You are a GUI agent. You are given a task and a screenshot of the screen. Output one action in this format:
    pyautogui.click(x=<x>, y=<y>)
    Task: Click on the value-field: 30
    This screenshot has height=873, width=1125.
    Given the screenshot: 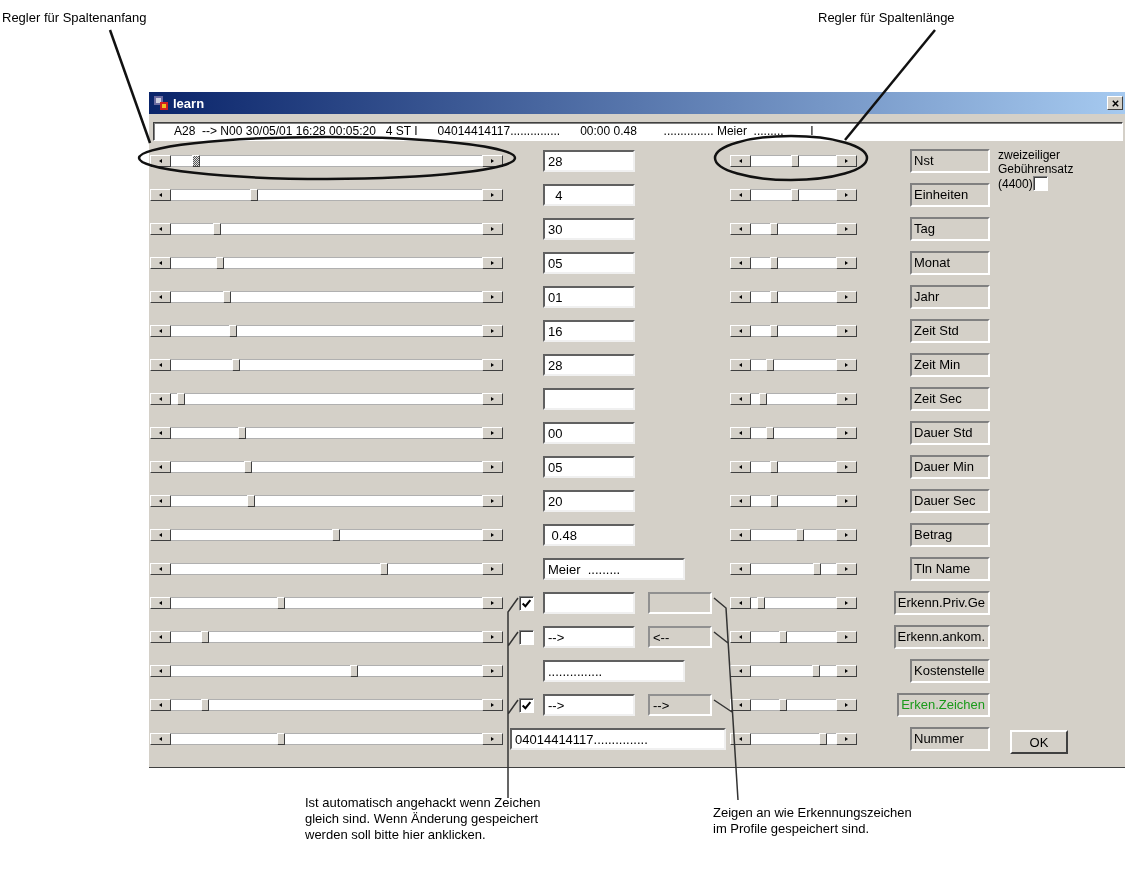 What is the action you would take?
    pyautogui.click(x=589, y=229)
    